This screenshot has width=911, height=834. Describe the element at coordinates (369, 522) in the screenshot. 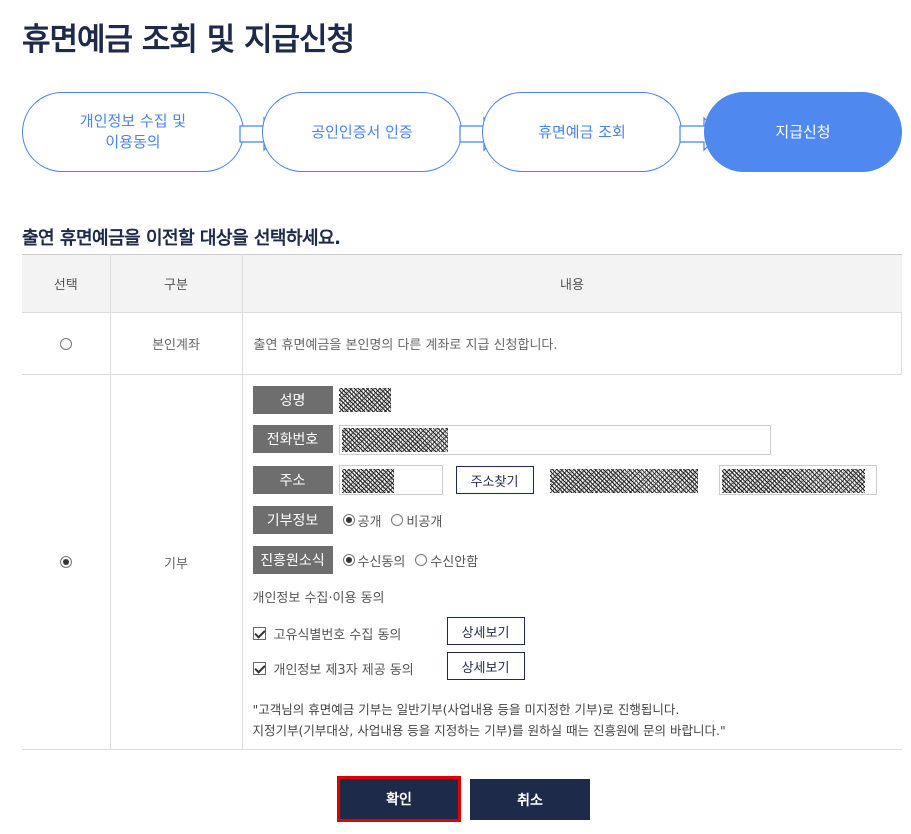

I see `public-label: 공개` at that location.